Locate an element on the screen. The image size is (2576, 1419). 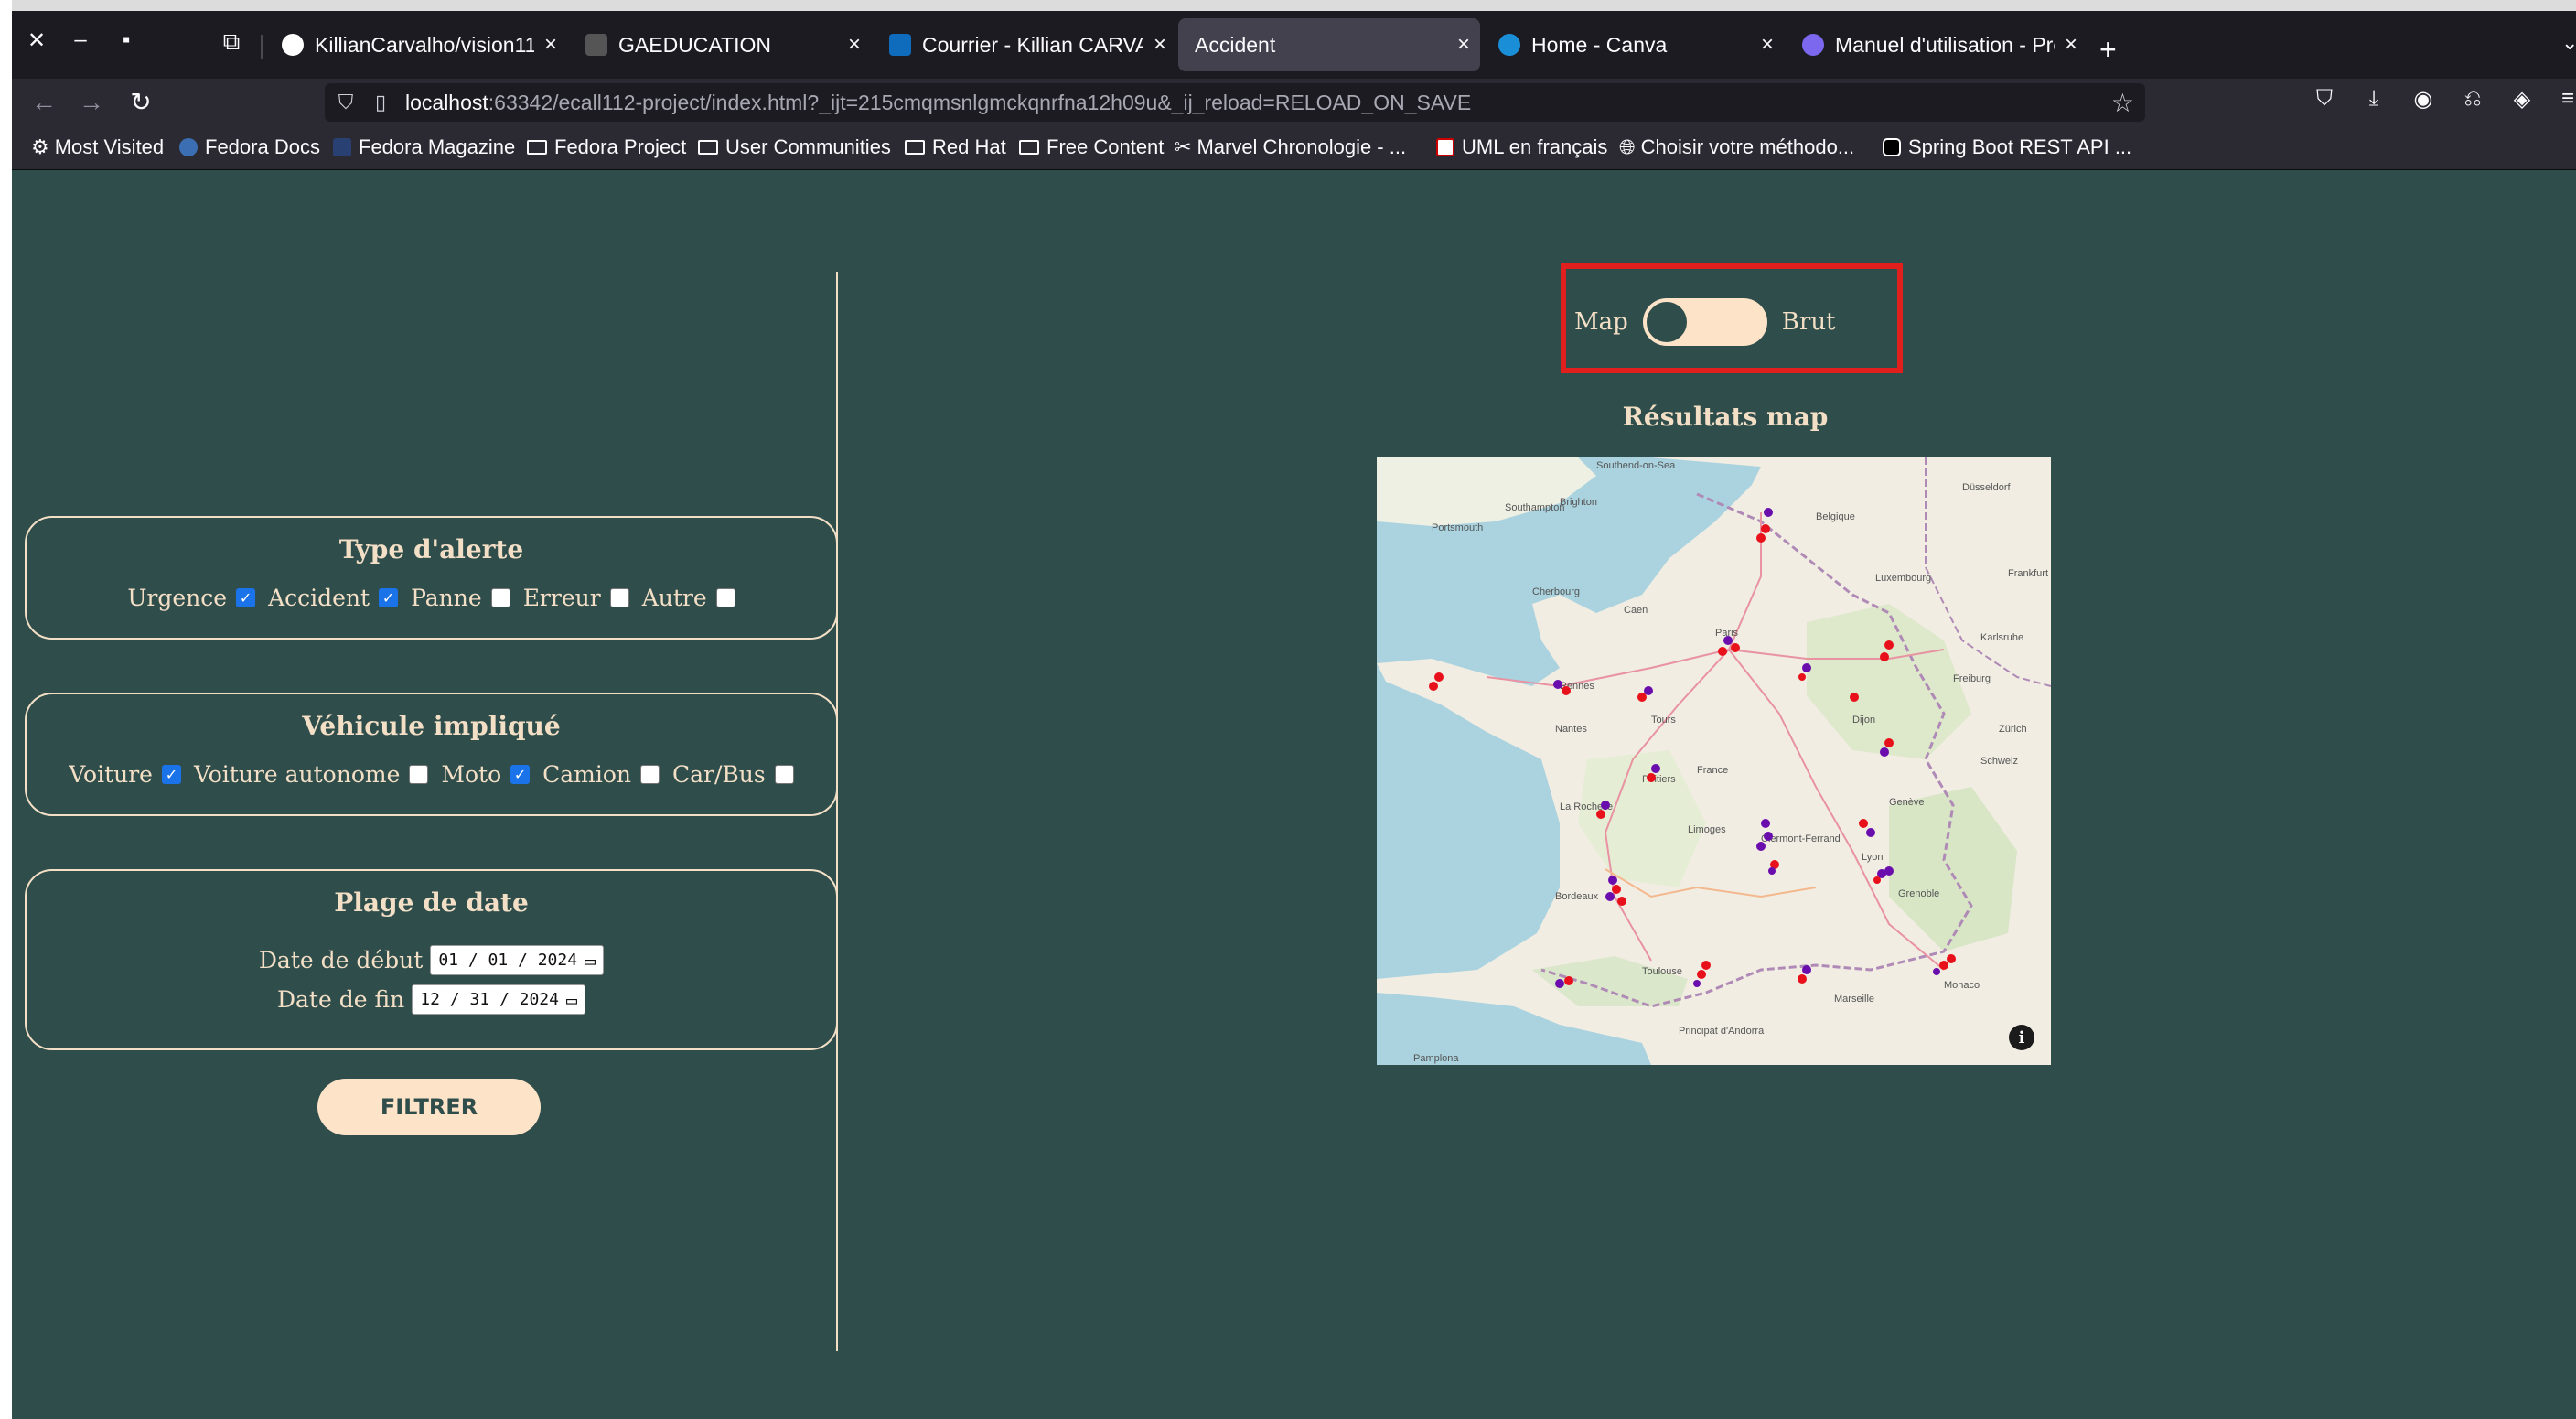
maximize-window-icon: ▪ is located at coordinates (127, 40).